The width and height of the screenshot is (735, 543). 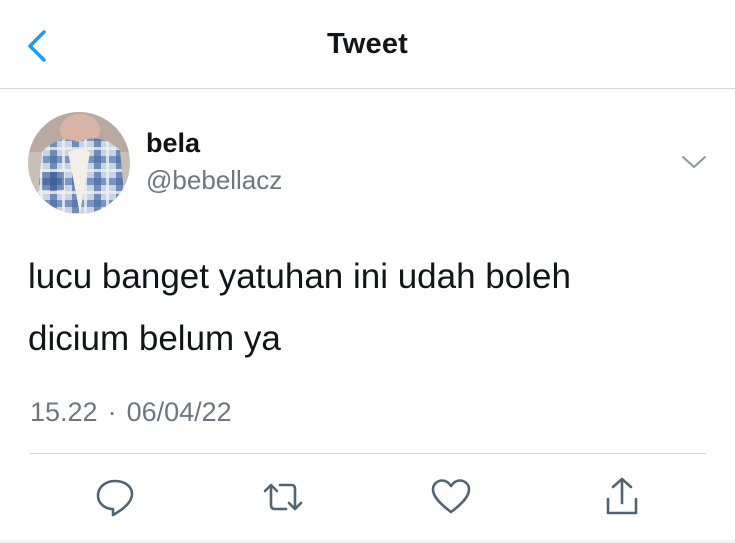 I want to click on page-title: Tweet, so click(x=367, y=44).